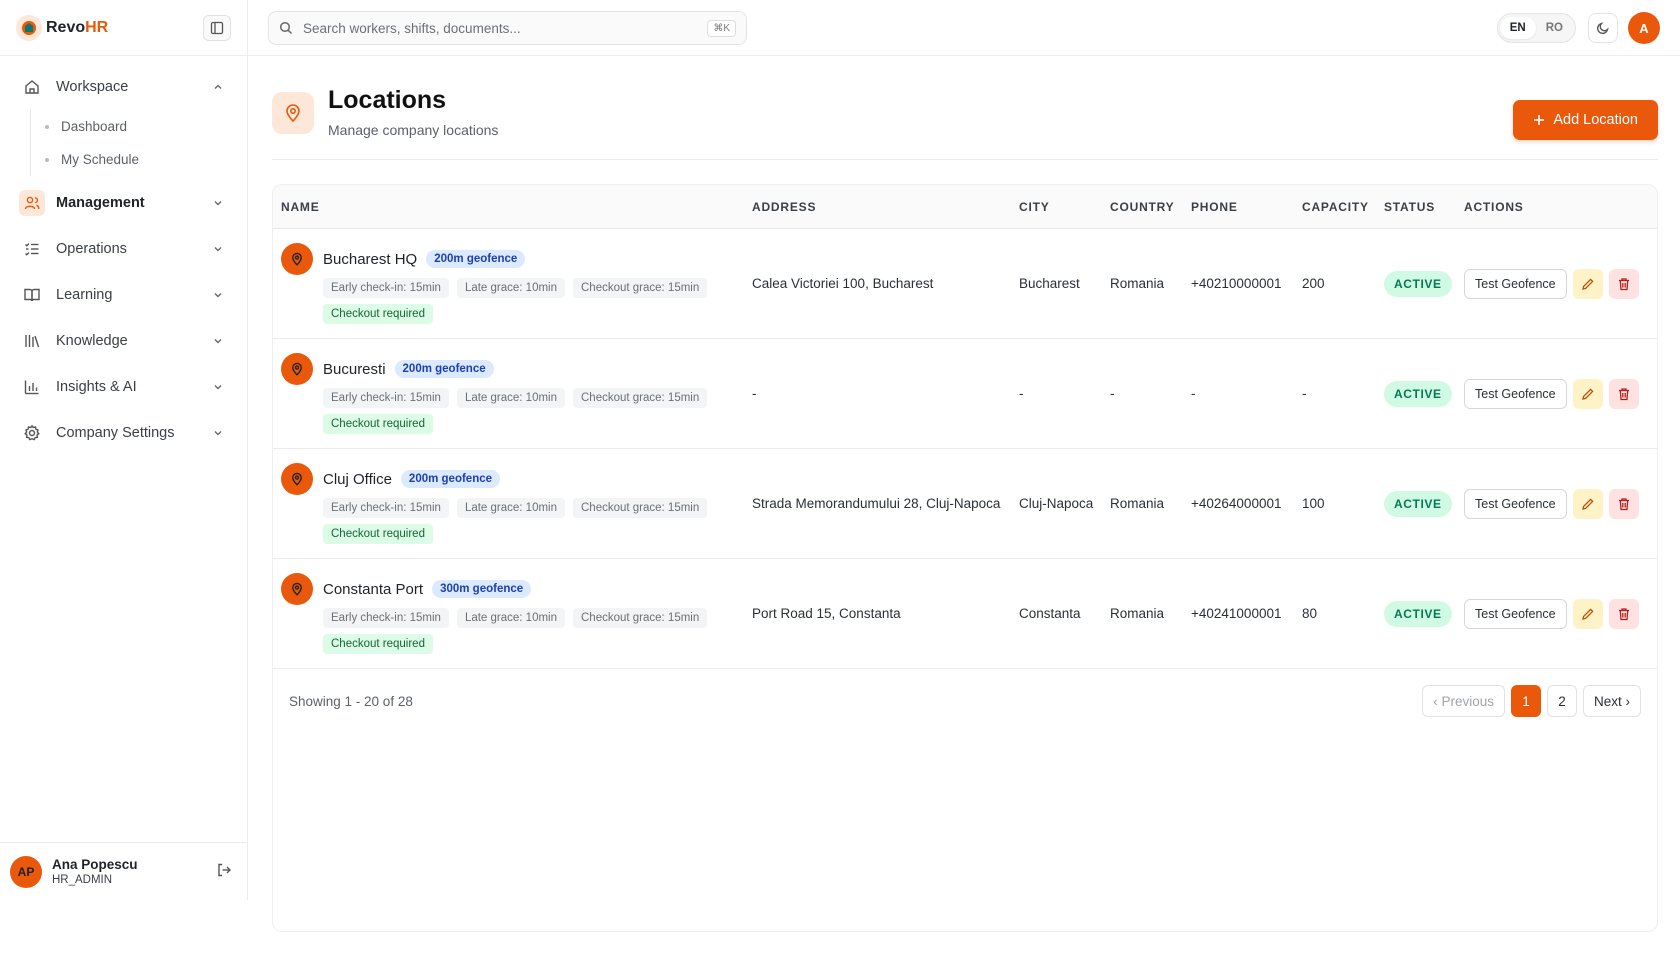 Image resolution: width=1680 pixels, height=956 pixels. What do you see at coordinates (123, 87) in the screenshot?
I see `sidebar-item-workspace: Workspace` at bounding box center [123, 87].